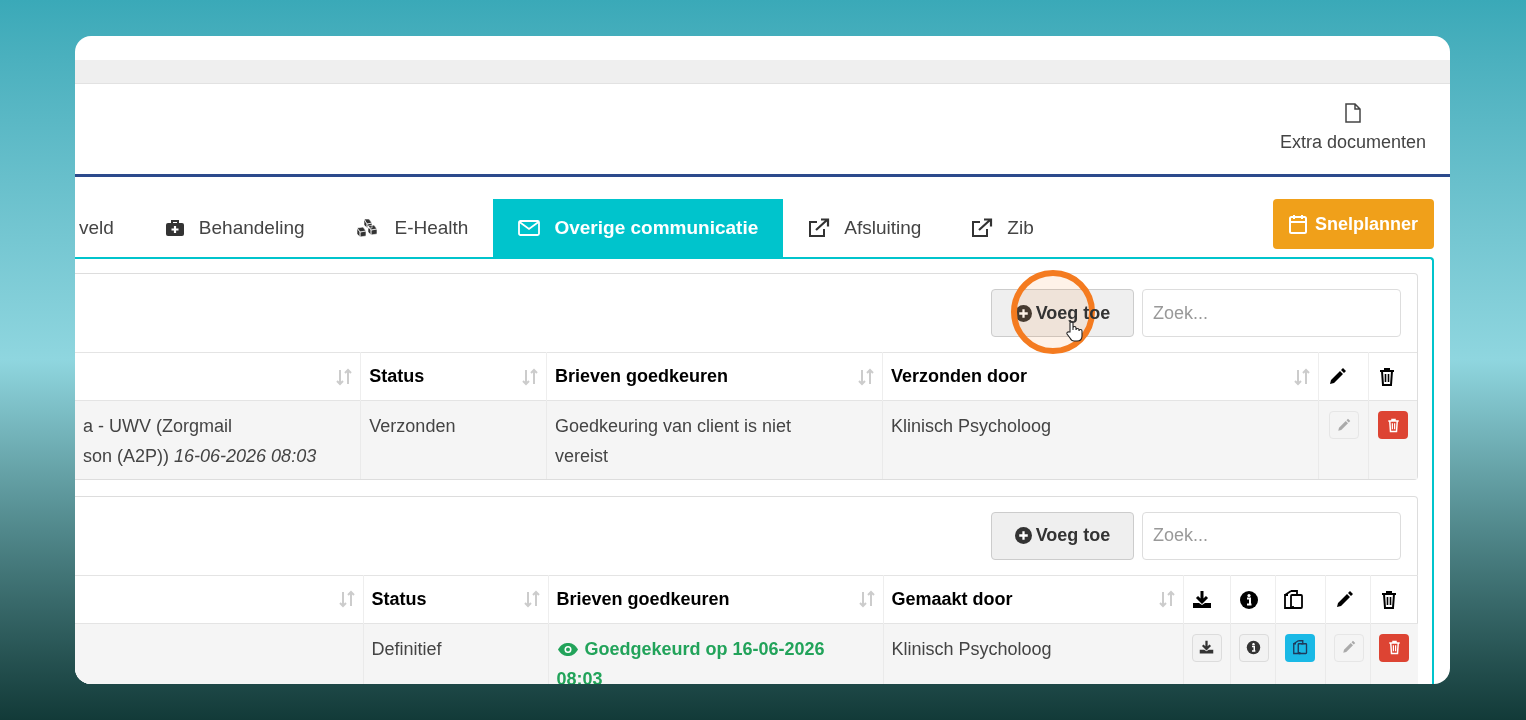 The width and height of the screenshot is (1526, 720). I want to click on column-header: Gemaakt door, so click(952, 599).